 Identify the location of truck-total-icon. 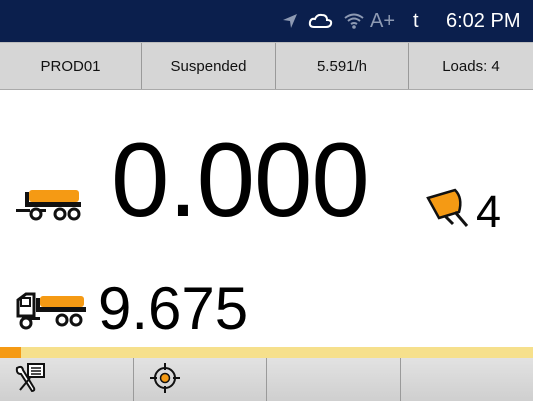
(53, 313).